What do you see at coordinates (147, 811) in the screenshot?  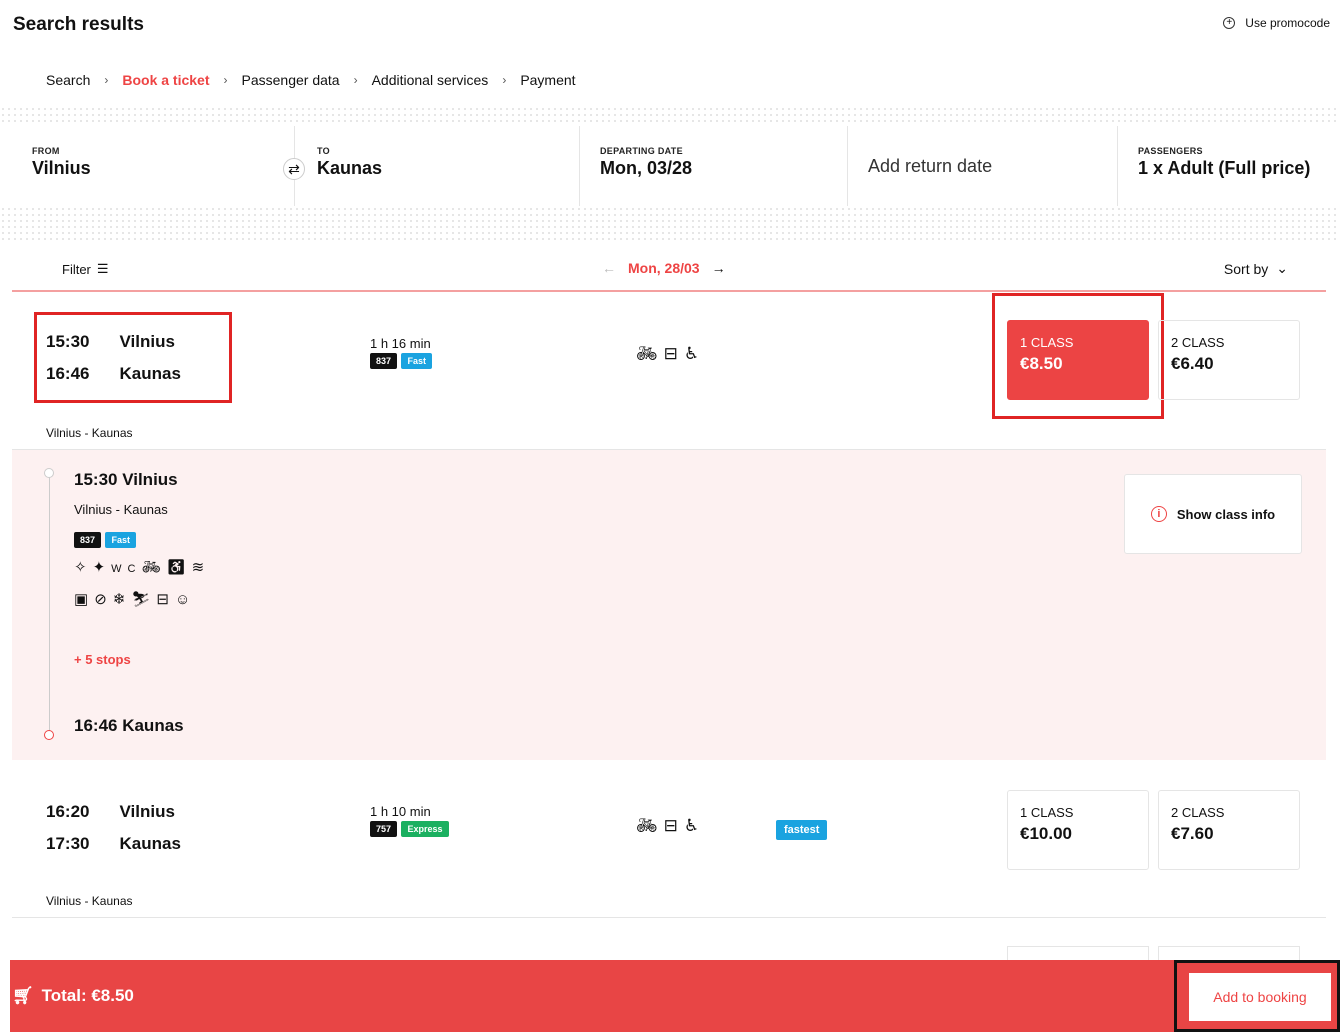 I see `dep-city: Vilnius` at bounding box center [147, 811].